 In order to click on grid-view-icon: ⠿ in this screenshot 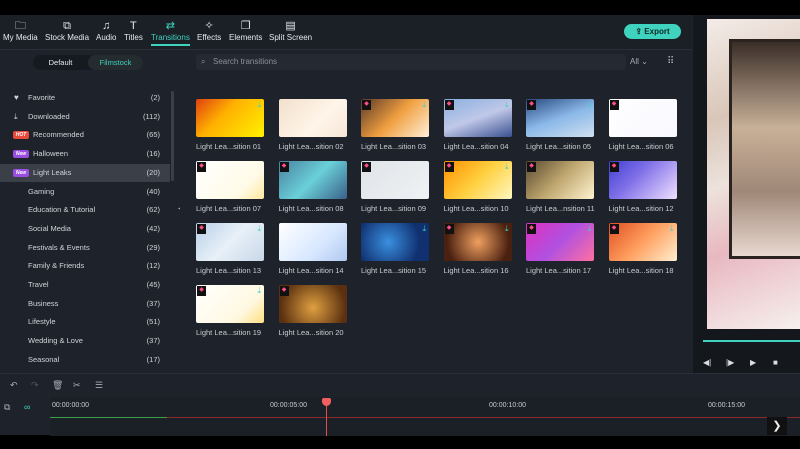, I will do `click(670, 62)`.